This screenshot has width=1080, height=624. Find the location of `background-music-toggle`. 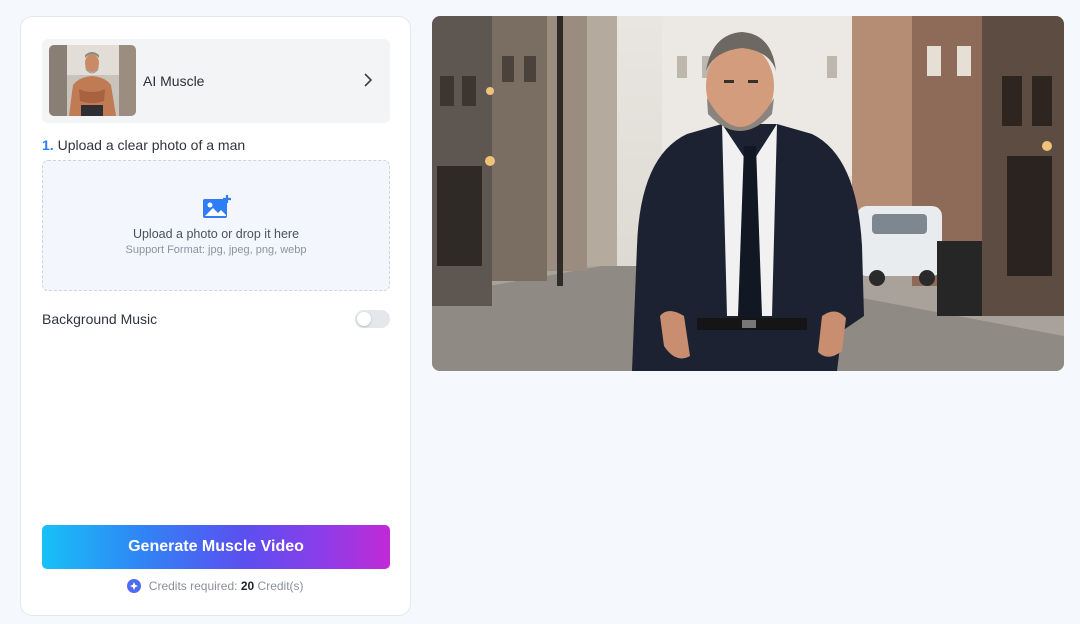

background-music-toggle is located at coordinates (372, 319).